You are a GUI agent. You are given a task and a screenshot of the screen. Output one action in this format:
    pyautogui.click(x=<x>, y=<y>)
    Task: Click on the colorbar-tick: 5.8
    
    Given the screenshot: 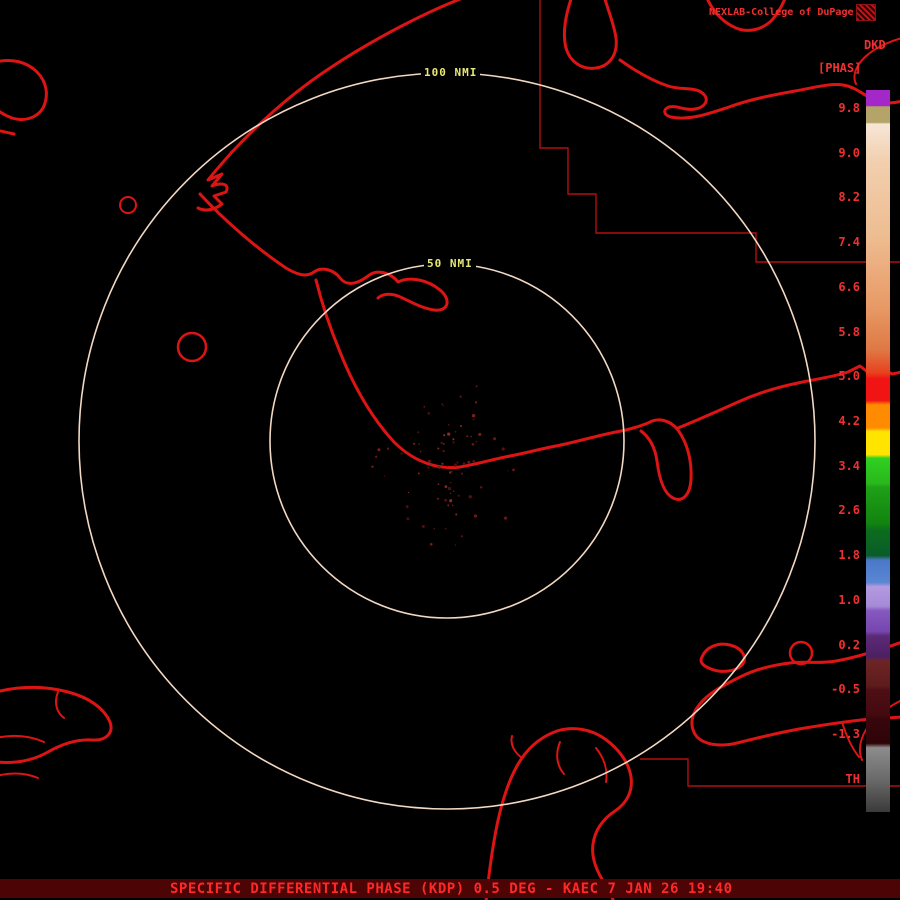 What is the action you would take?
    pyautogui.click(x=849, y=331)
    